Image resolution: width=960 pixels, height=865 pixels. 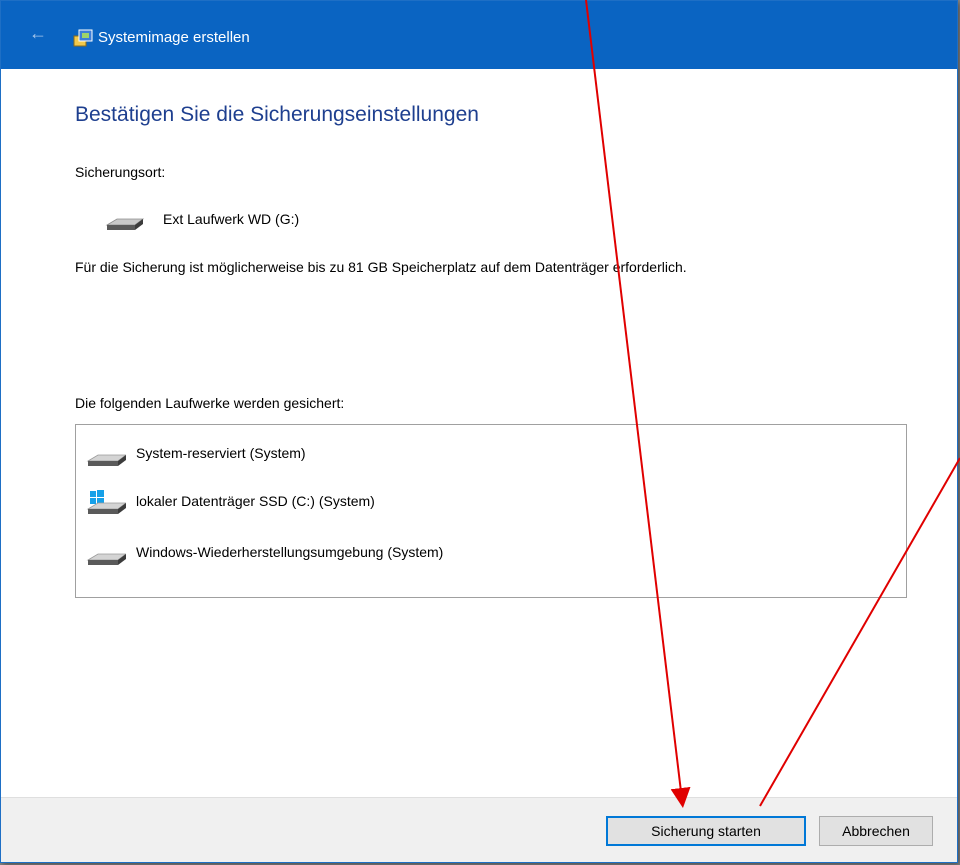 What do you see at coordinates (436, 456) in the screenshot?
I see `list-item: System-reserviert (System)` at bounding box center [436, 456].